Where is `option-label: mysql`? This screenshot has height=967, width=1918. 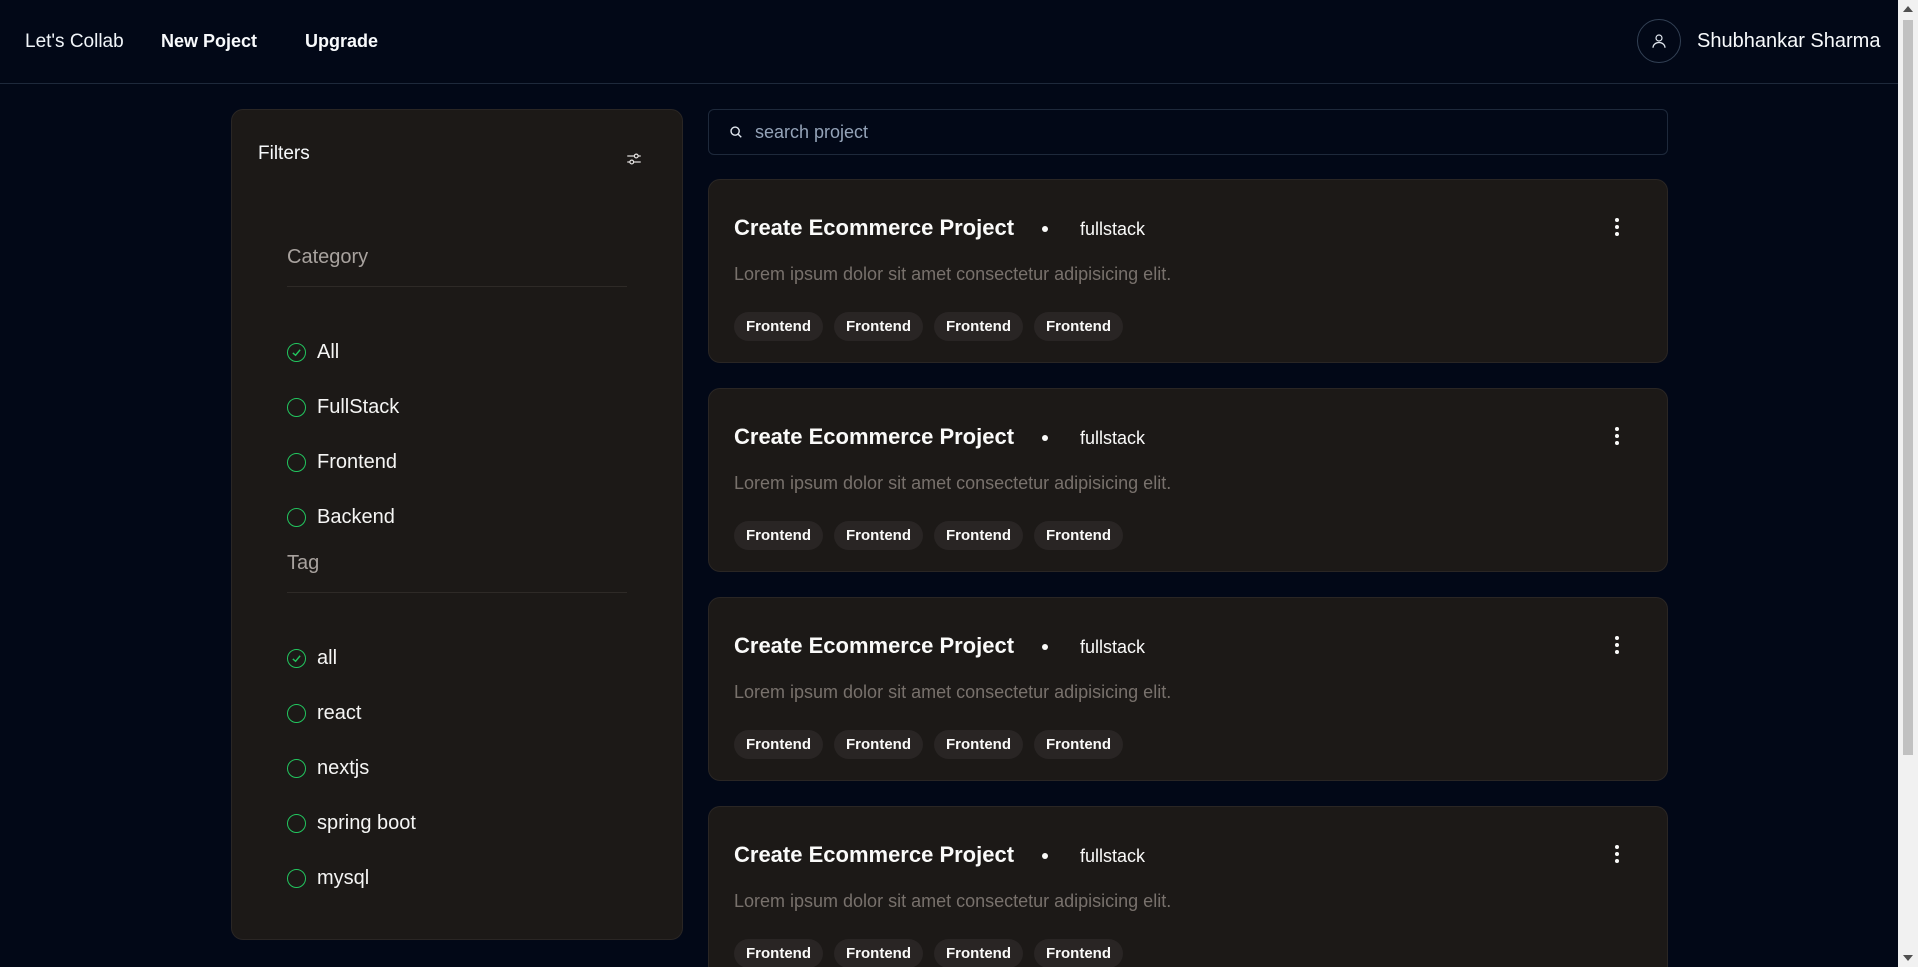 option-label: mysql is located at coordinates (343, 878).